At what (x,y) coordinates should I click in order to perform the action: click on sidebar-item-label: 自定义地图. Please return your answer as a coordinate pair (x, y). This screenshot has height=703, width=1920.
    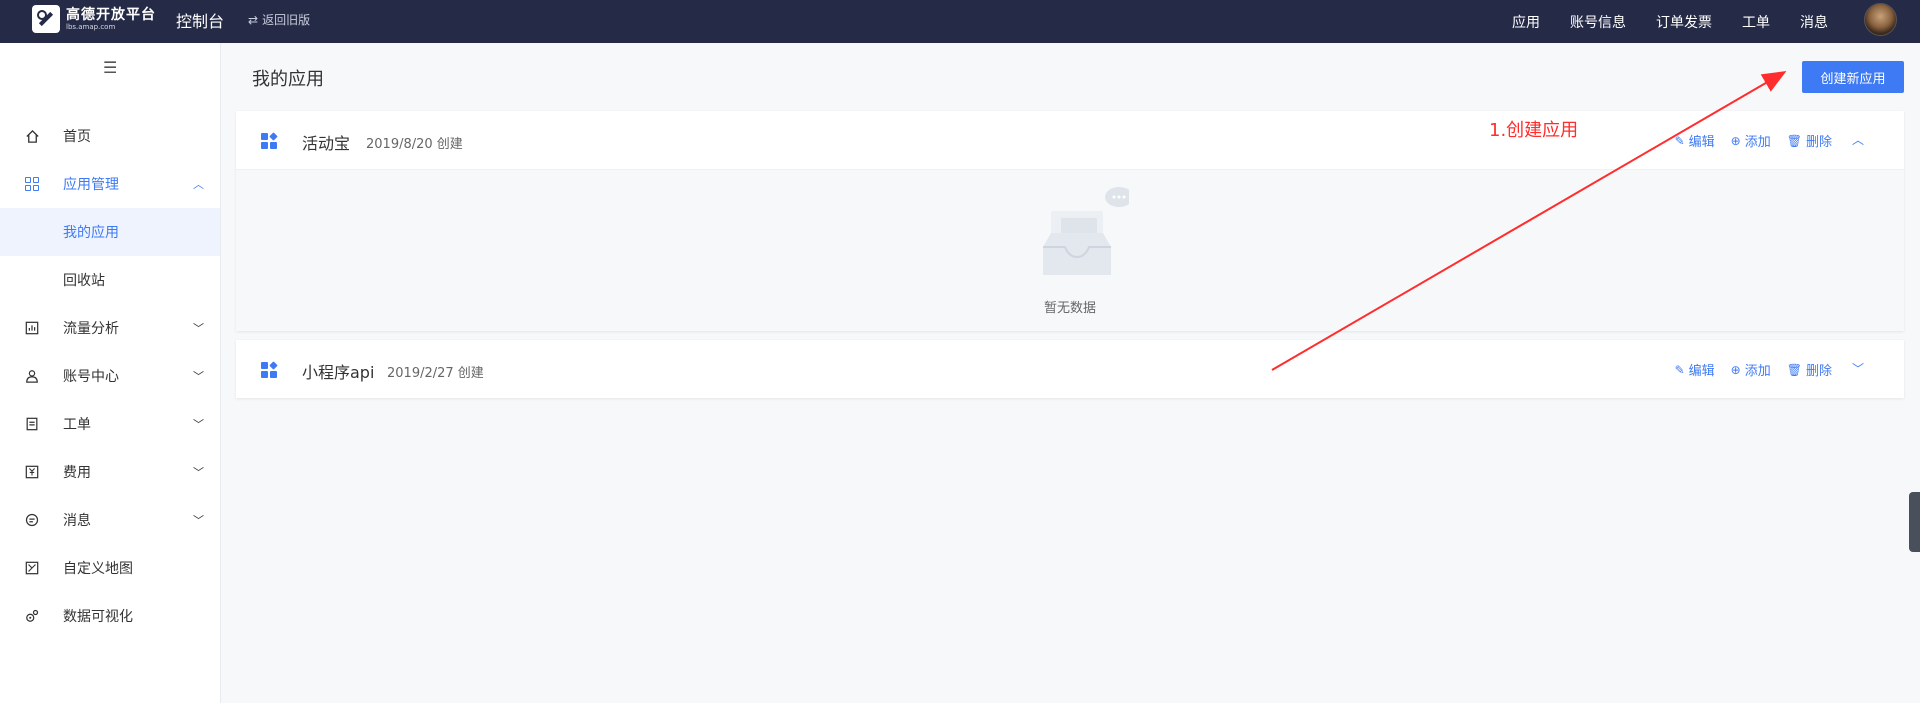
    Looking at the image, I should click on (98, 569).